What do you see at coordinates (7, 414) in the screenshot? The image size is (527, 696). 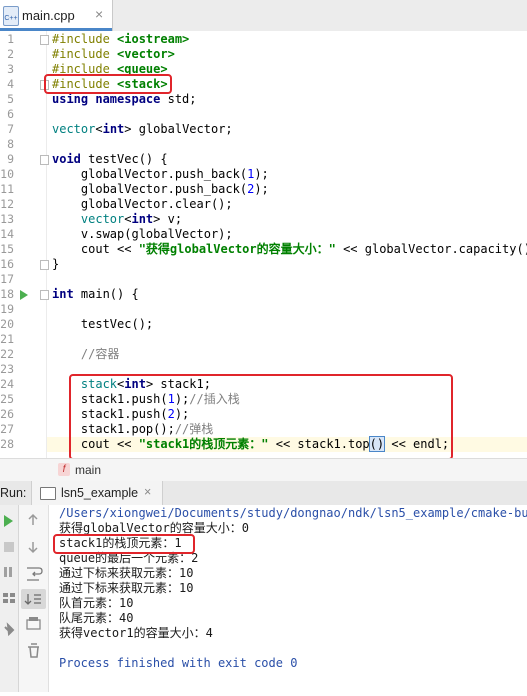 I see `line-number: 26` at bounding box center [7, 414].